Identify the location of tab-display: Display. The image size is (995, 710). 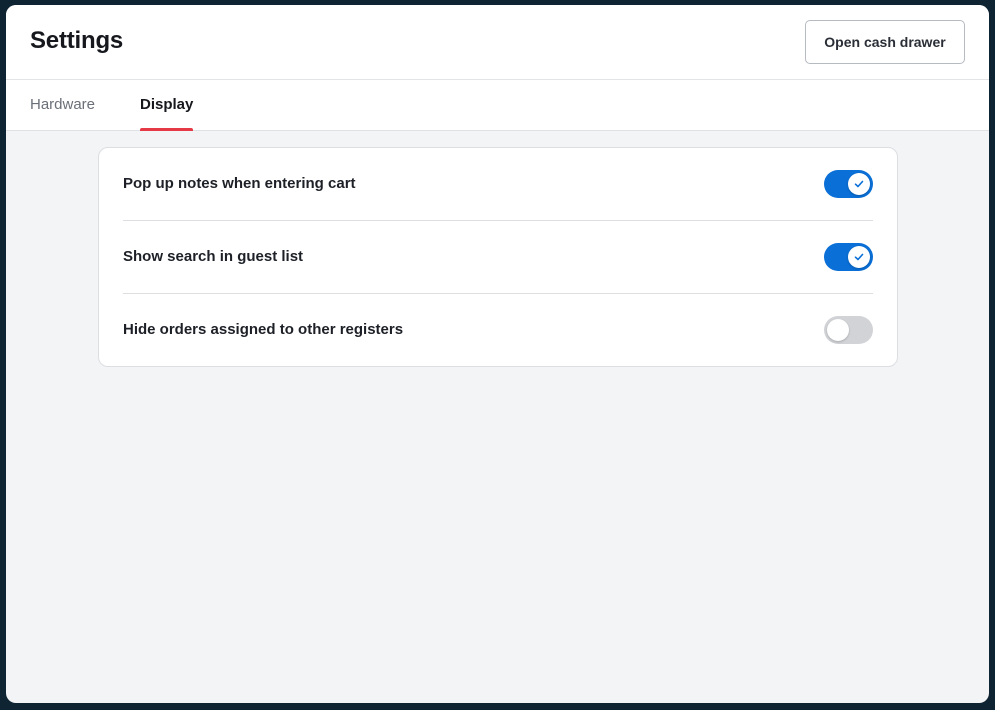
(167, 105).